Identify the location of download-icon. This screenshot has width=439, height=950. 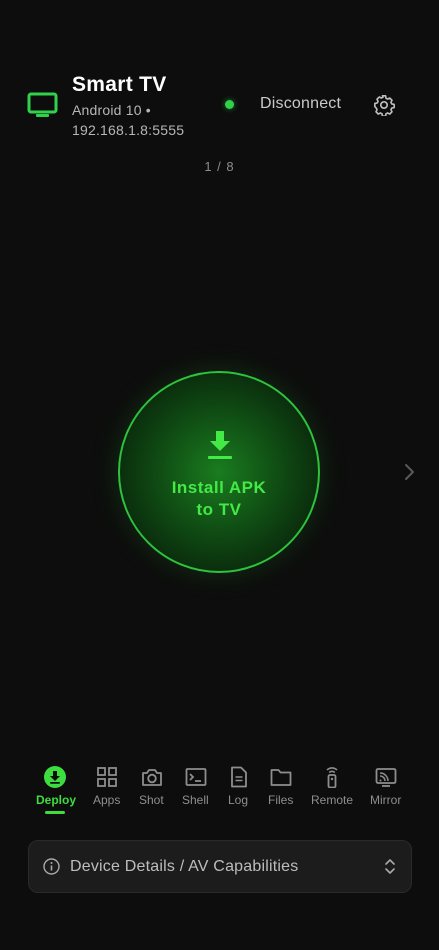
(220, 445).